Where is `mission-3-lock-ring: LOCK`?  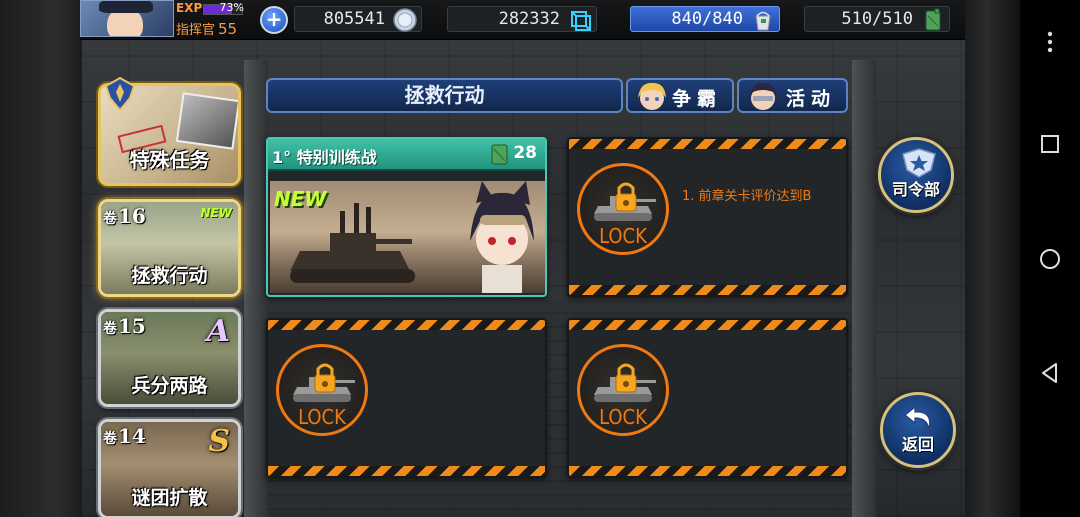
mission-3-lock-ring: LOCK is located at coordinates (322, 390).